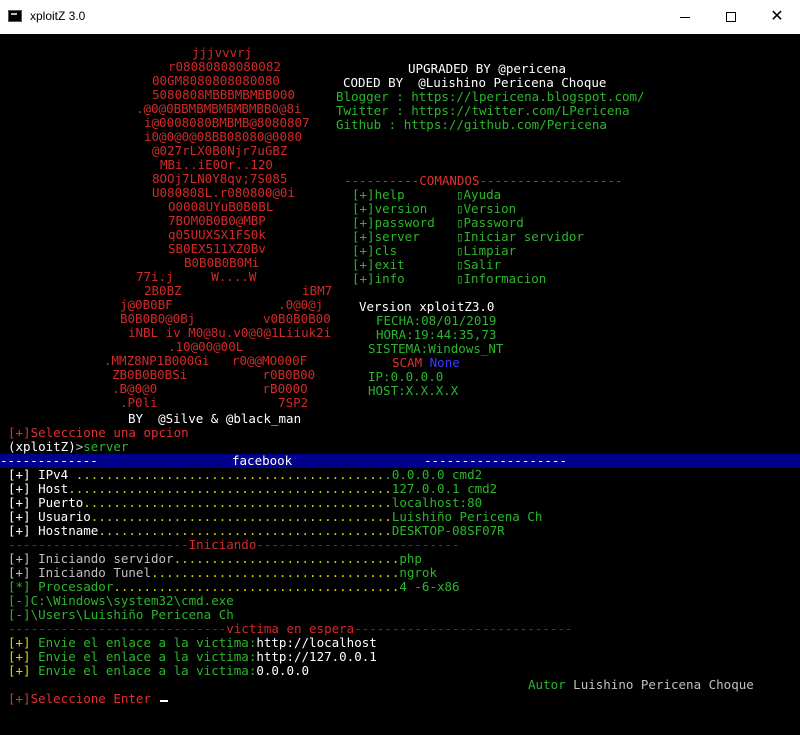 This screenshot has width=800, height=735. What do you see at coordinates (479, 194) in the screenshot?
I see `command-description: ▯Ayuda` at bounding box center [479, 194].